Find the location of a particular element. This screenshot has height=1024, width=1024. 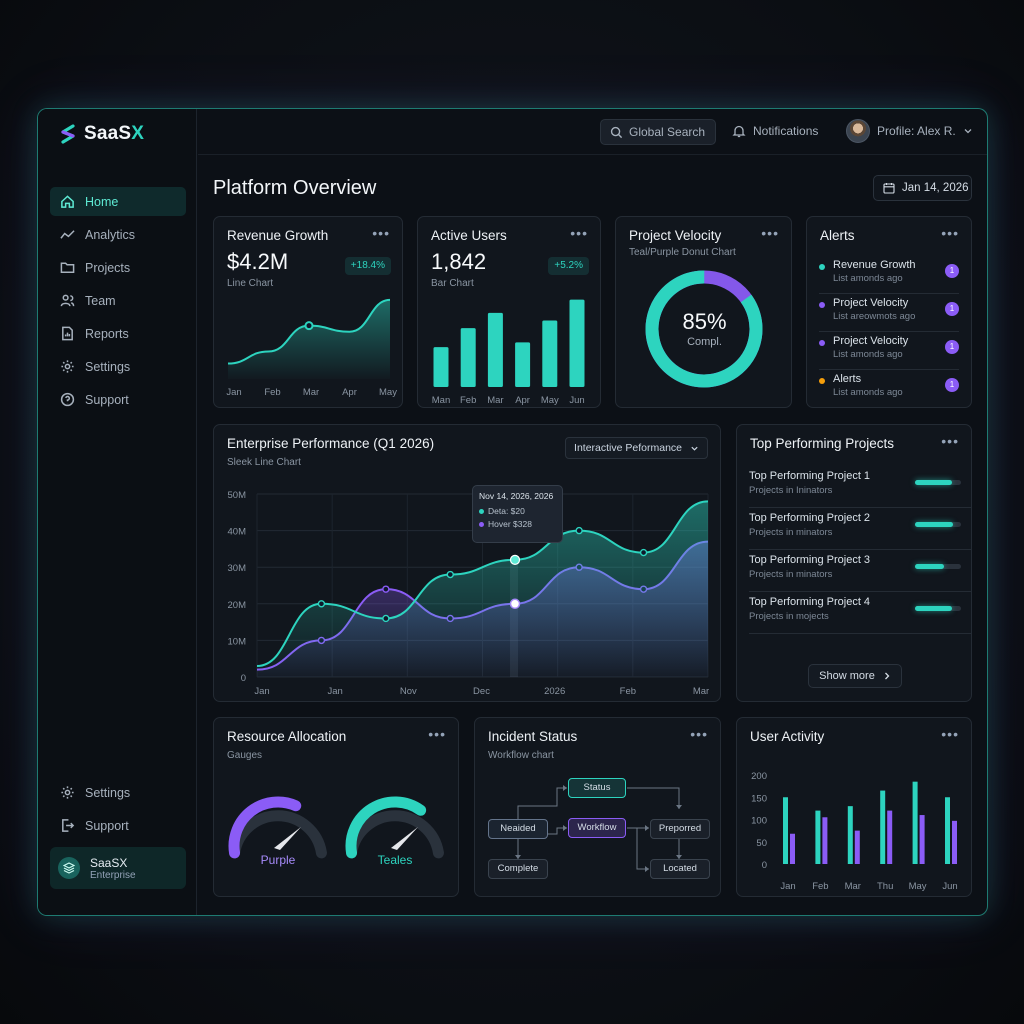

gauge-fill is located at coordinates (265, 827).